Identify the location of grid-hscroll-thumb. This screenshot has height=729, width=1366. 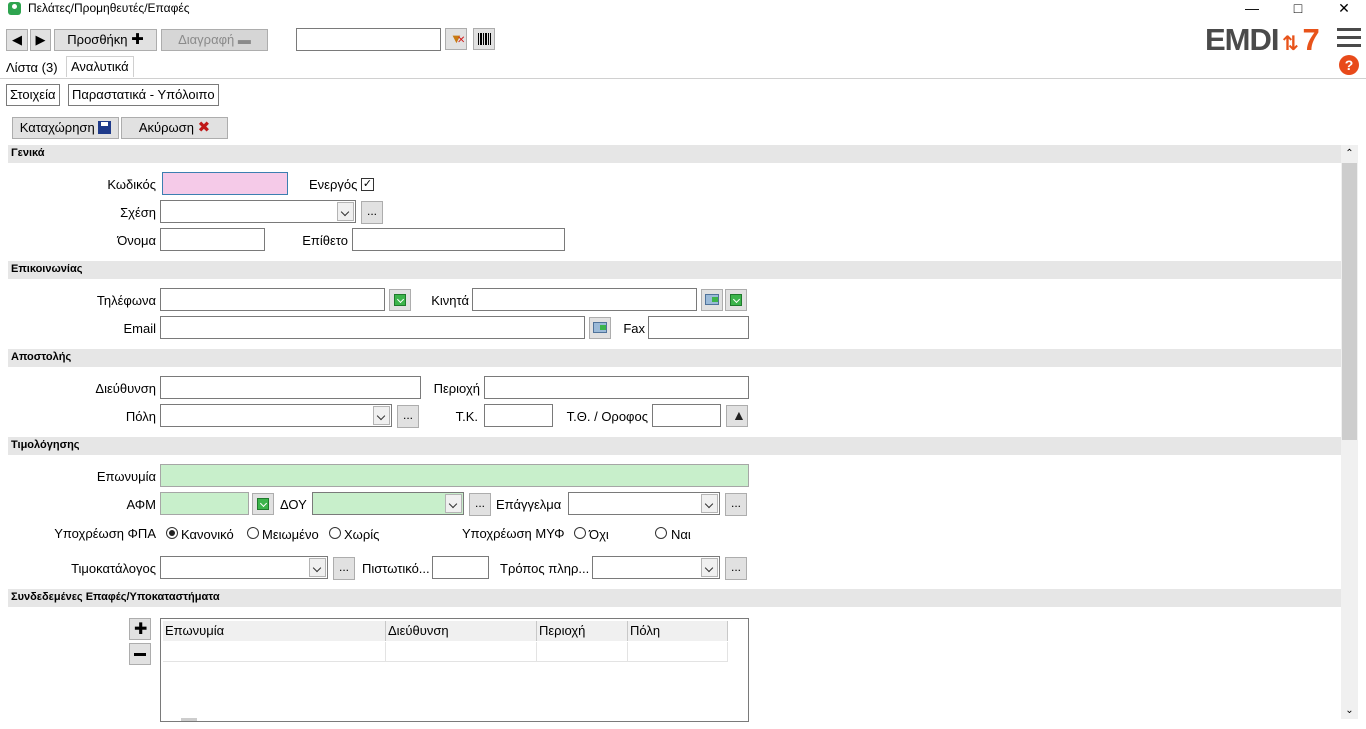
(189, 719).